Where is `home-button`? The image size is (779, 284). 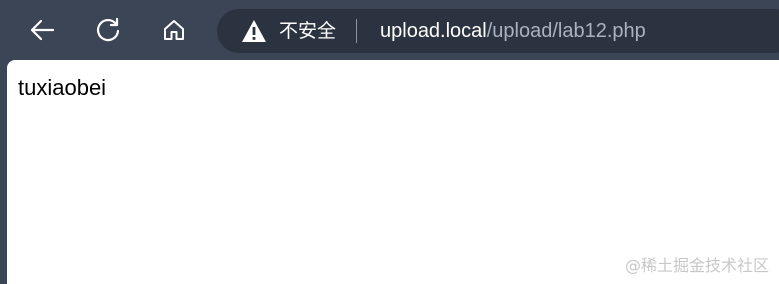 home-button is located at coordinates (174, 30).